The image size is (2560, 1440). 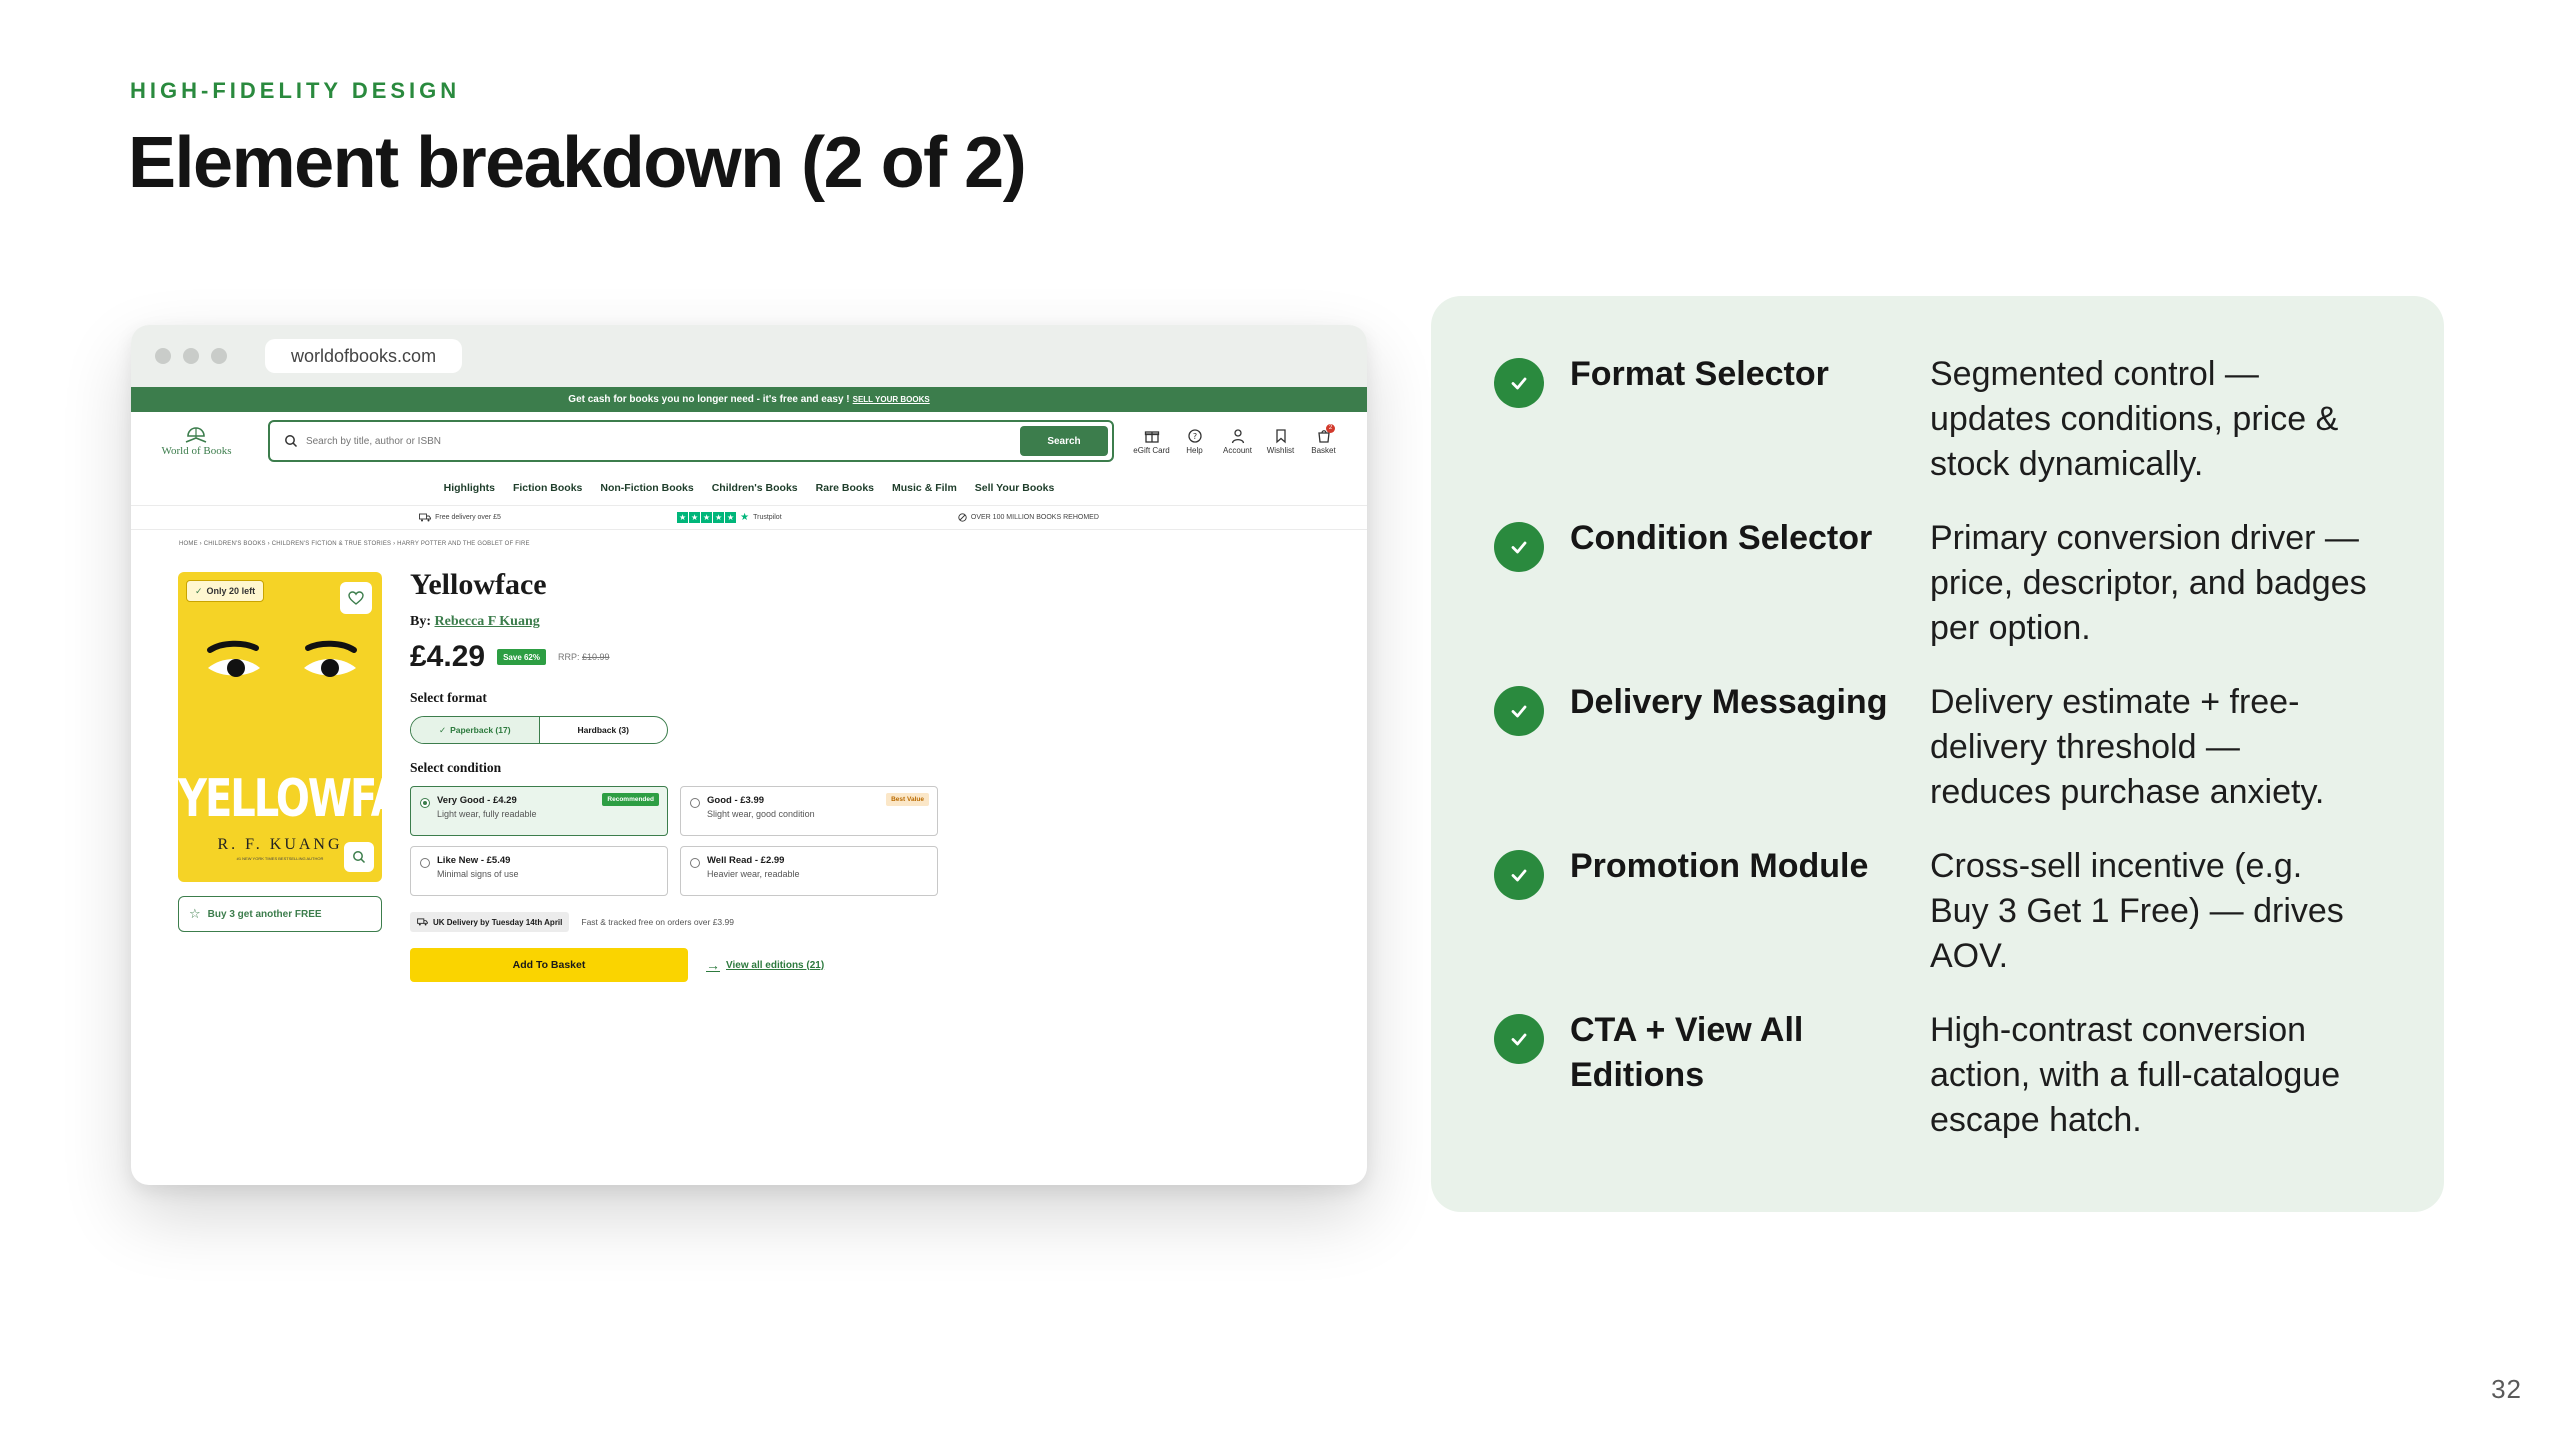 I want to click on cover-title: YELLOWFACE, so click(x=280, y=799).